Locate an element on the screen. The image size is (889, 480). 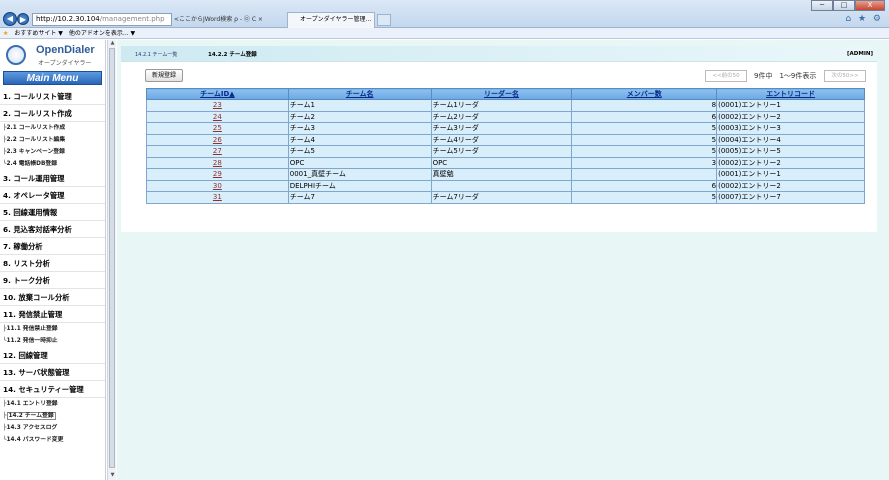
team-id-link: 28 is located at coordinates (217, 162).